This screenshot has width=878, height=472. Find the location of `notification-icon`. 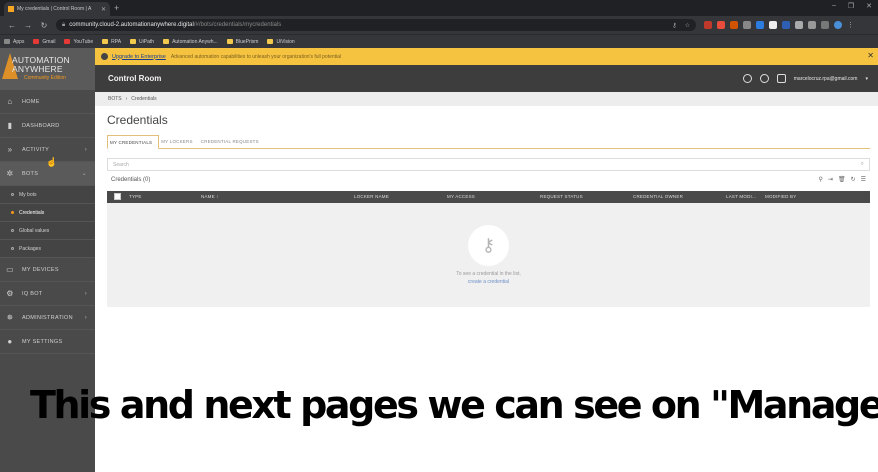

notification-icon is located at coordinates (781, 78).